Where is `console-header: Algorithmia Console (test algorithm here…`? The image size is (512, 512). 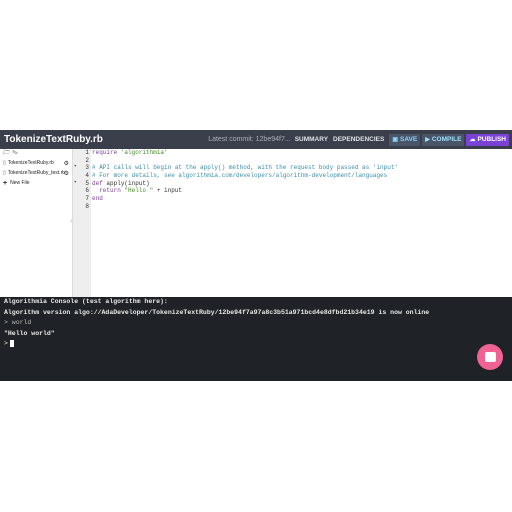
console-header: Algorithmia Console (test algorithm here… is located at coordinates (86, 301).